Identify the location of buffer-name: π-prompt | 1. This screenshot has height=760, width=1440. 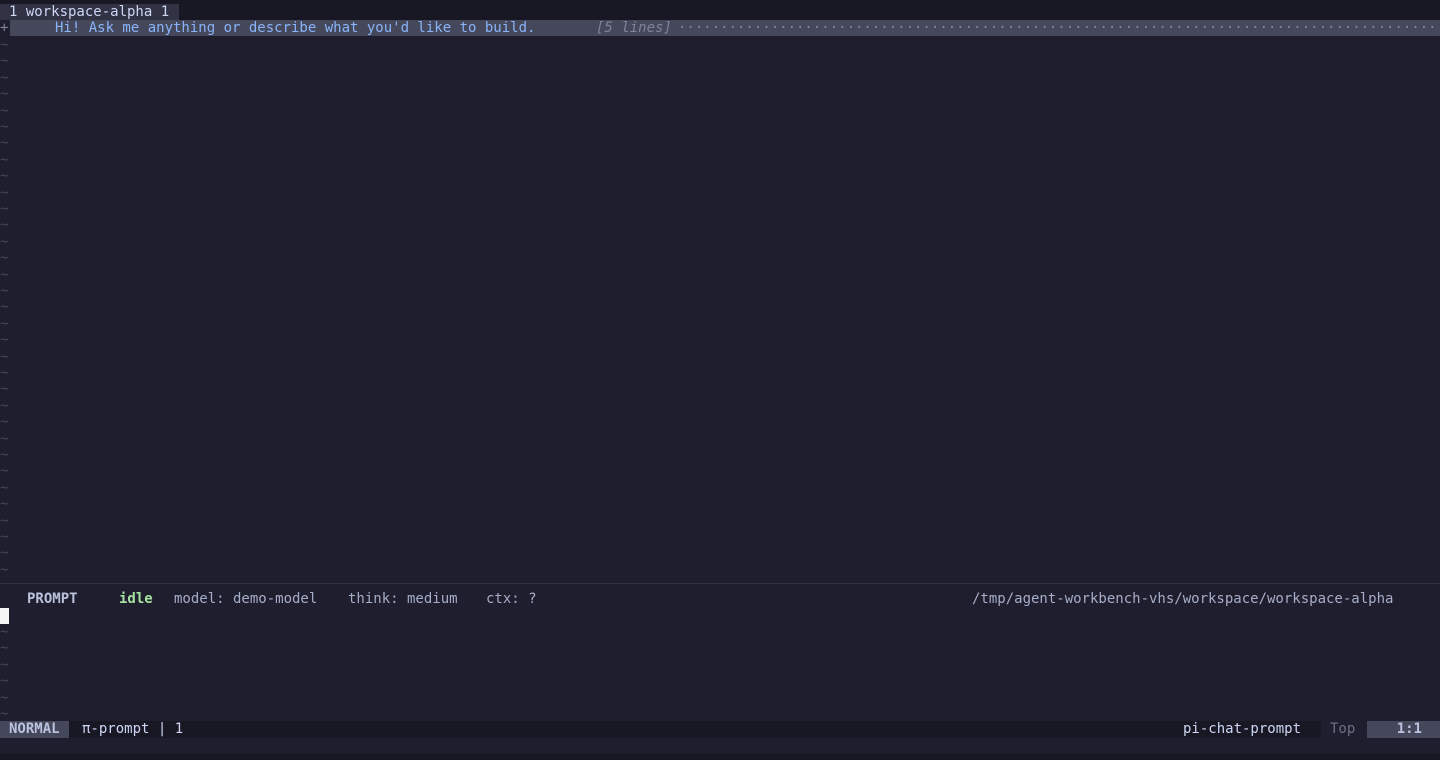
(133, 729).